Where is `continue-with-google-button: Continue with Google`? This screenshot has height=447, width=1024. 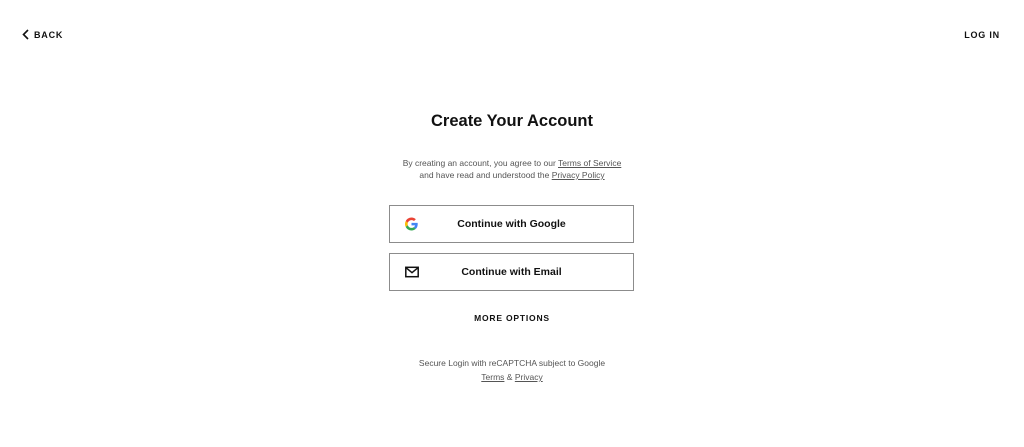
continue-with-google-button: Continue with Google is located at coordinates (511, 224).